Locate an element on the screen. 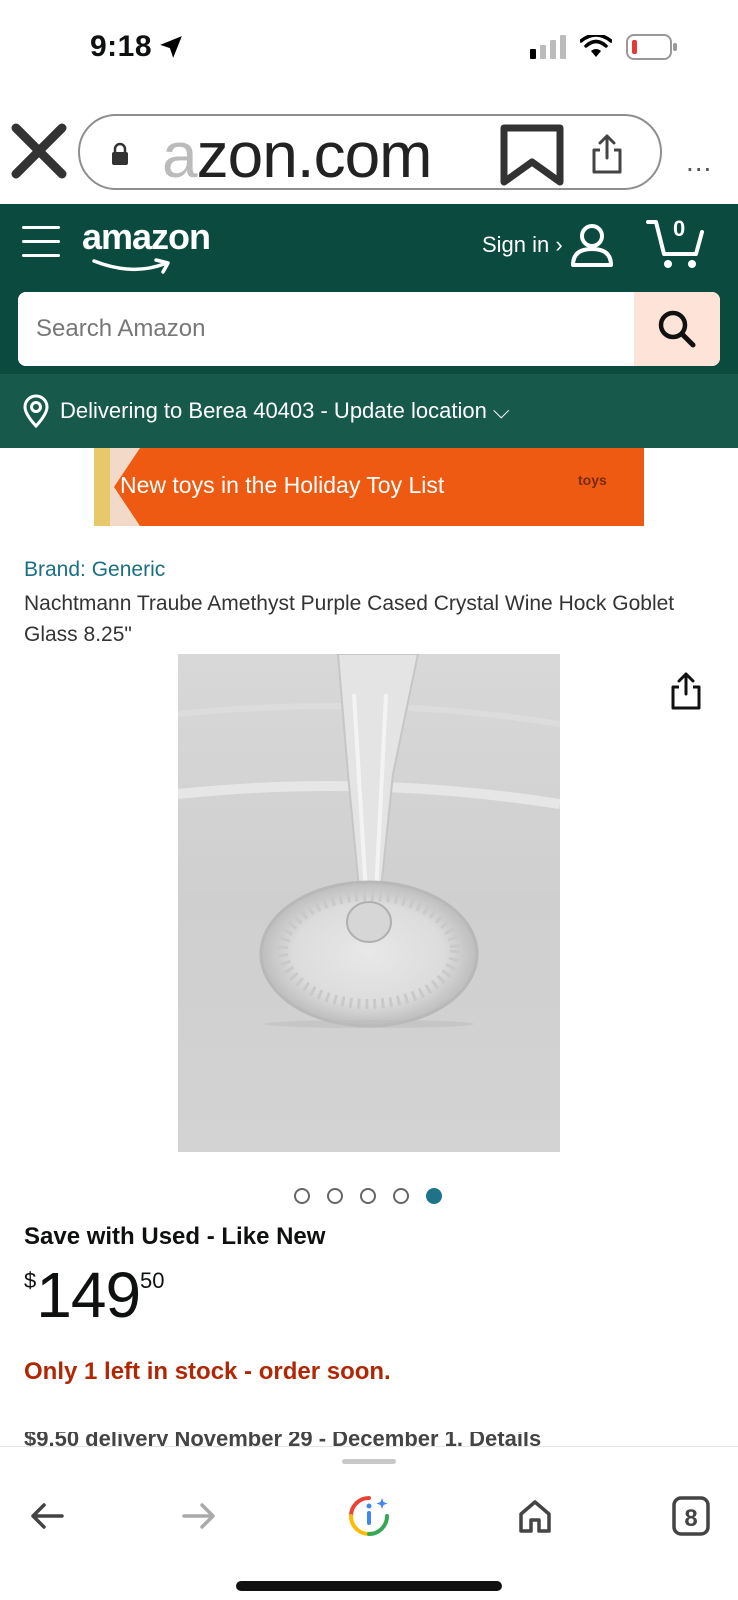  price-fraction: 50 is located at coordinates (152, 1280).